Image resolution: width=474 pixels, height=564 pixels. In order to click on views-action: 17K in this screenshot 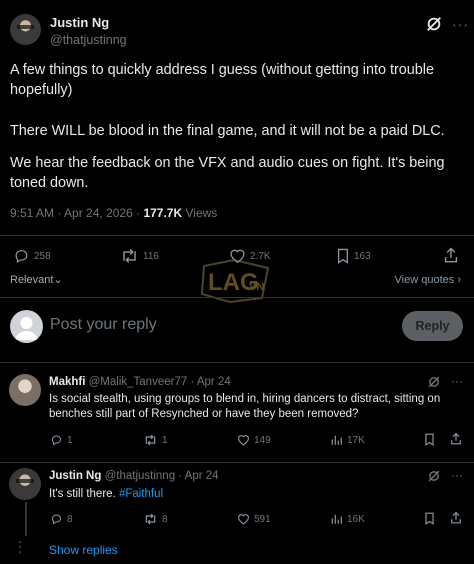, I will do `click(347, 440)`.